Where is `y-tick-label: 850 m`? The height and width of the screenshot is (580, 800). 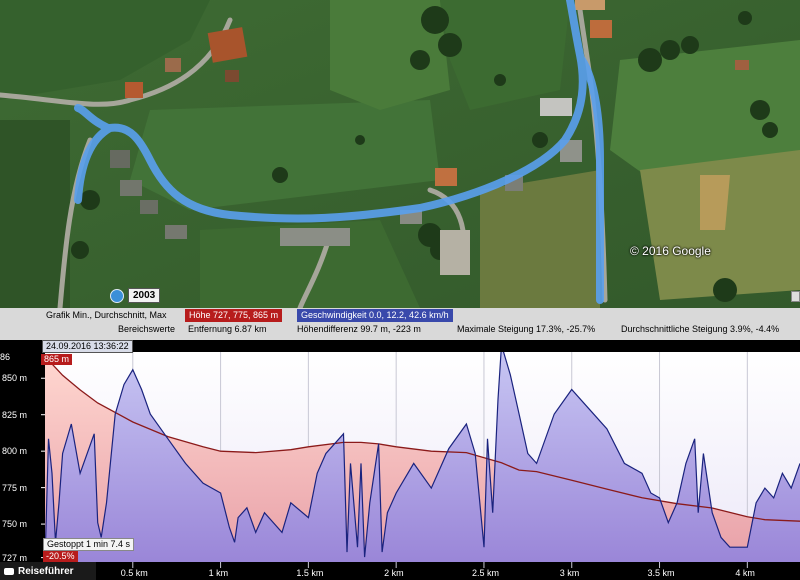
y-tick-label: 850 m is located at coordinates (15, 378).